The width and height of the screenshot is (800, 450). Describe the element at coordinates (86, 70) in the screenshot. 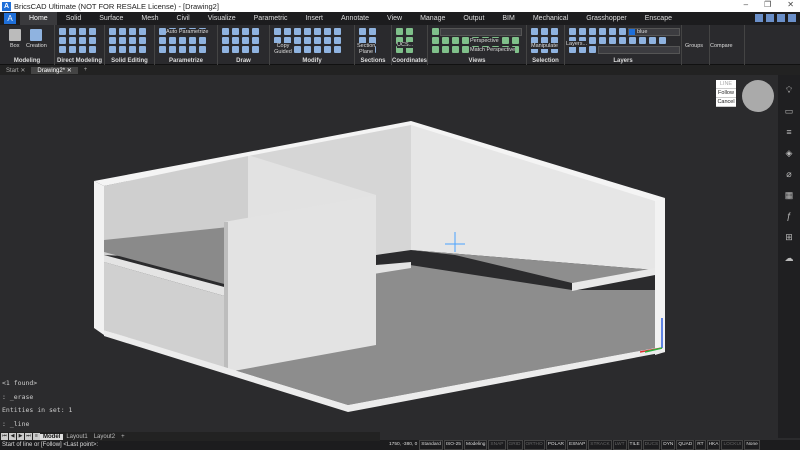

I see `new-tab-button: +` at that location.